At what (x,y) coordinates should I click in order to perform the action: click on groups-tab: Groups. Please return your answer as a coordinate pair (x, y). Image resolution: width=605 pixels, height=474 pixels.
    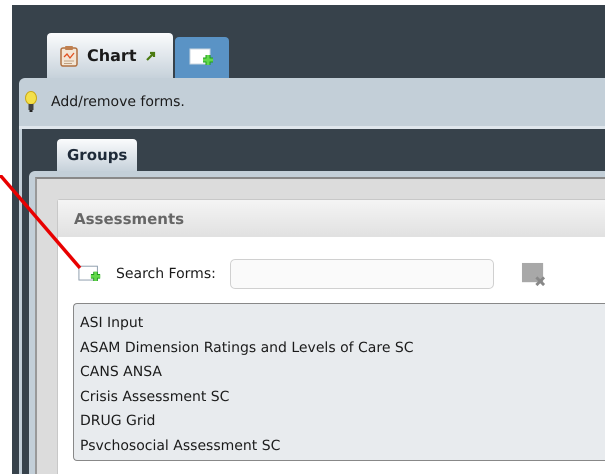
    Looking at the image, I should click on (97, 155).